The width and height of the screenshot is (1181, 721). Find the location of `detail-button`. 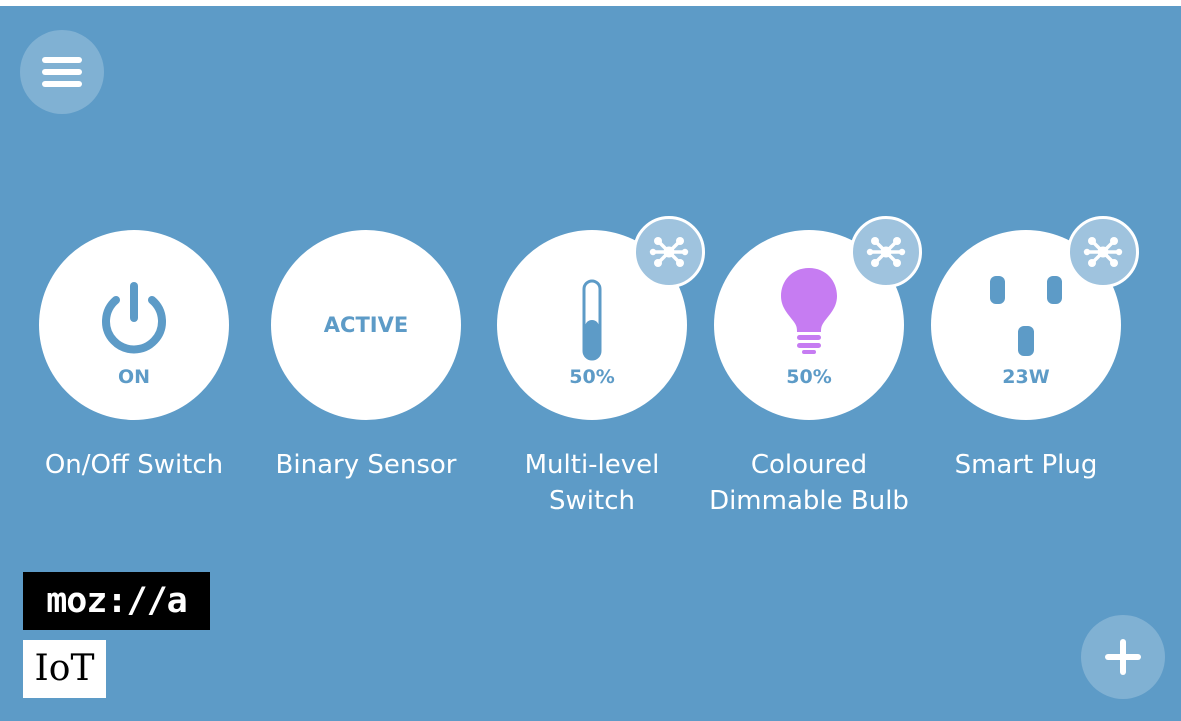

detail-button is located at coordinates (1103, 252).